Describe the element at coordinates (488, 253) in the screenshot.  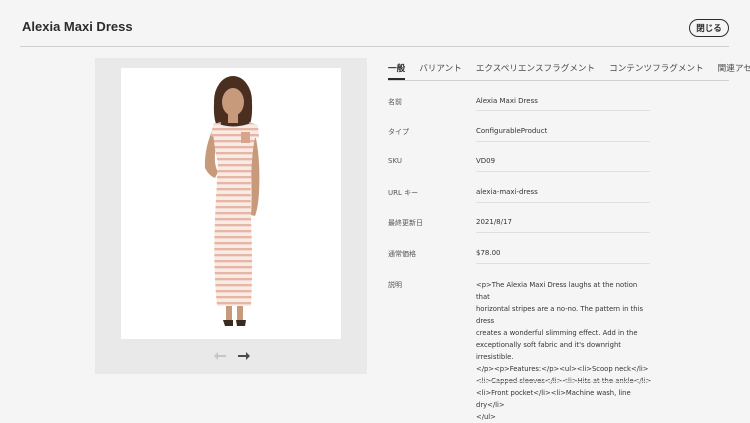
I see `field-value-price: $78.00` at that location.